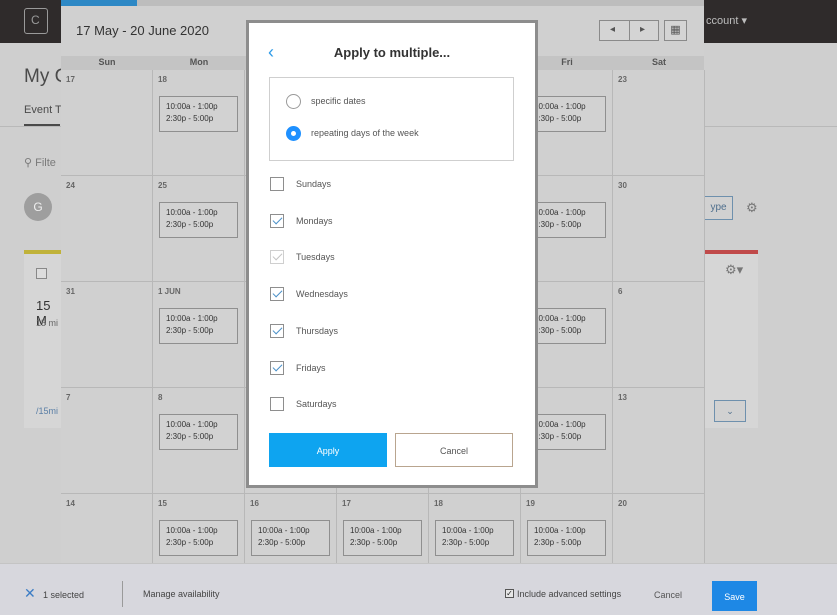 The width and height of the screenshot is (837, 615). I want to click on calendar-day-cell: 7, so click(107, 441).